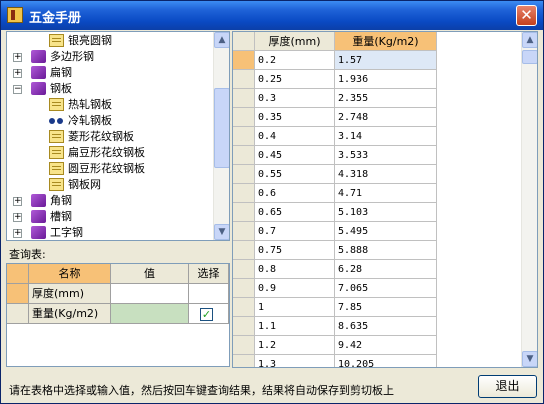  Describe the element at coordinates (70, 314) in the screenshot. I see `query-name-cell: 重量(Kg/m2)` at that location.